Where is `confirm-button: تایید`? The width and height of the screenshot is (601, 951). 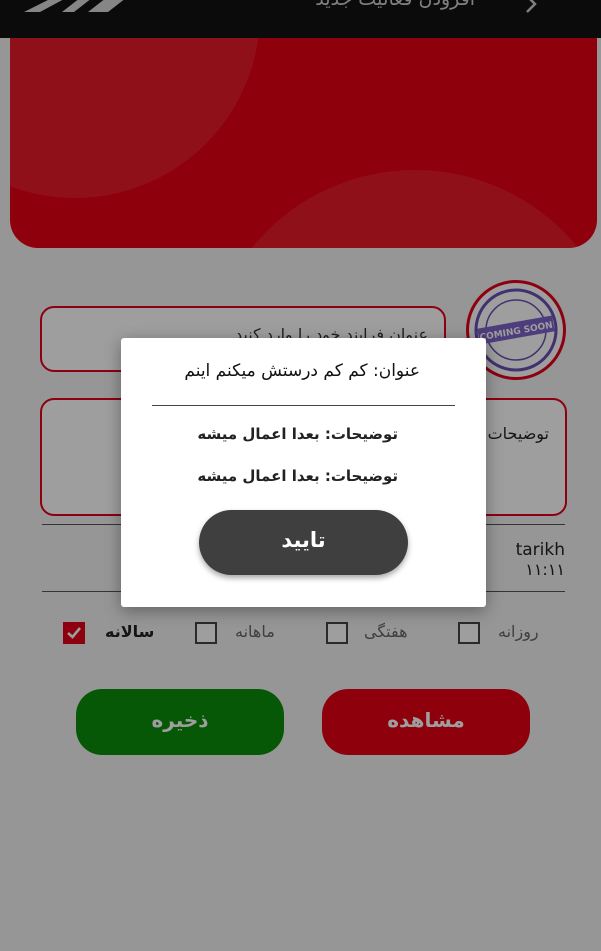 confirm-button: تایید is located at coordinates (303, 542).